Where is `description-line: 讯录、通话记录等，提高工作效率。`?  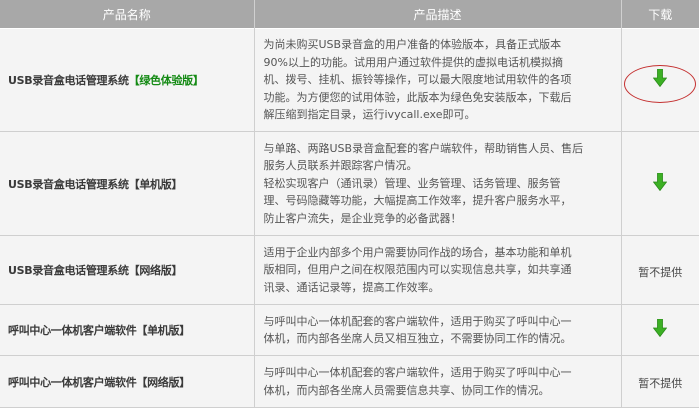
description-line: 讯录、通话记录等，提高工作效率。 is located at coordinates (351, 287).